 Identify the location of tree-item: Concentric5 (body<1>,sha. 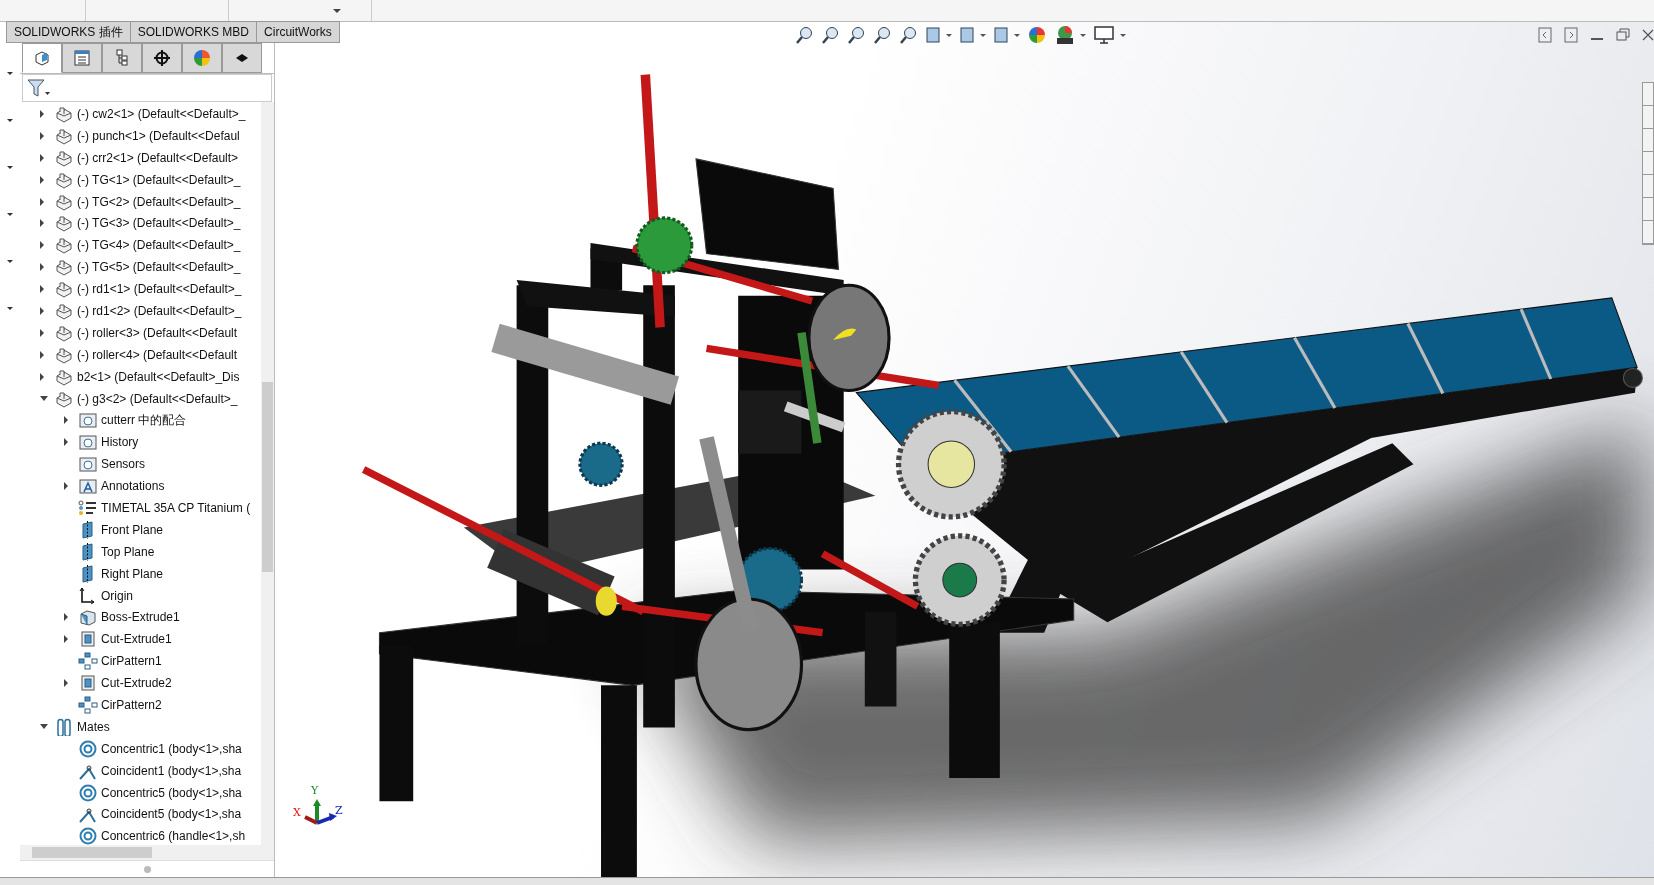
(171, 792).